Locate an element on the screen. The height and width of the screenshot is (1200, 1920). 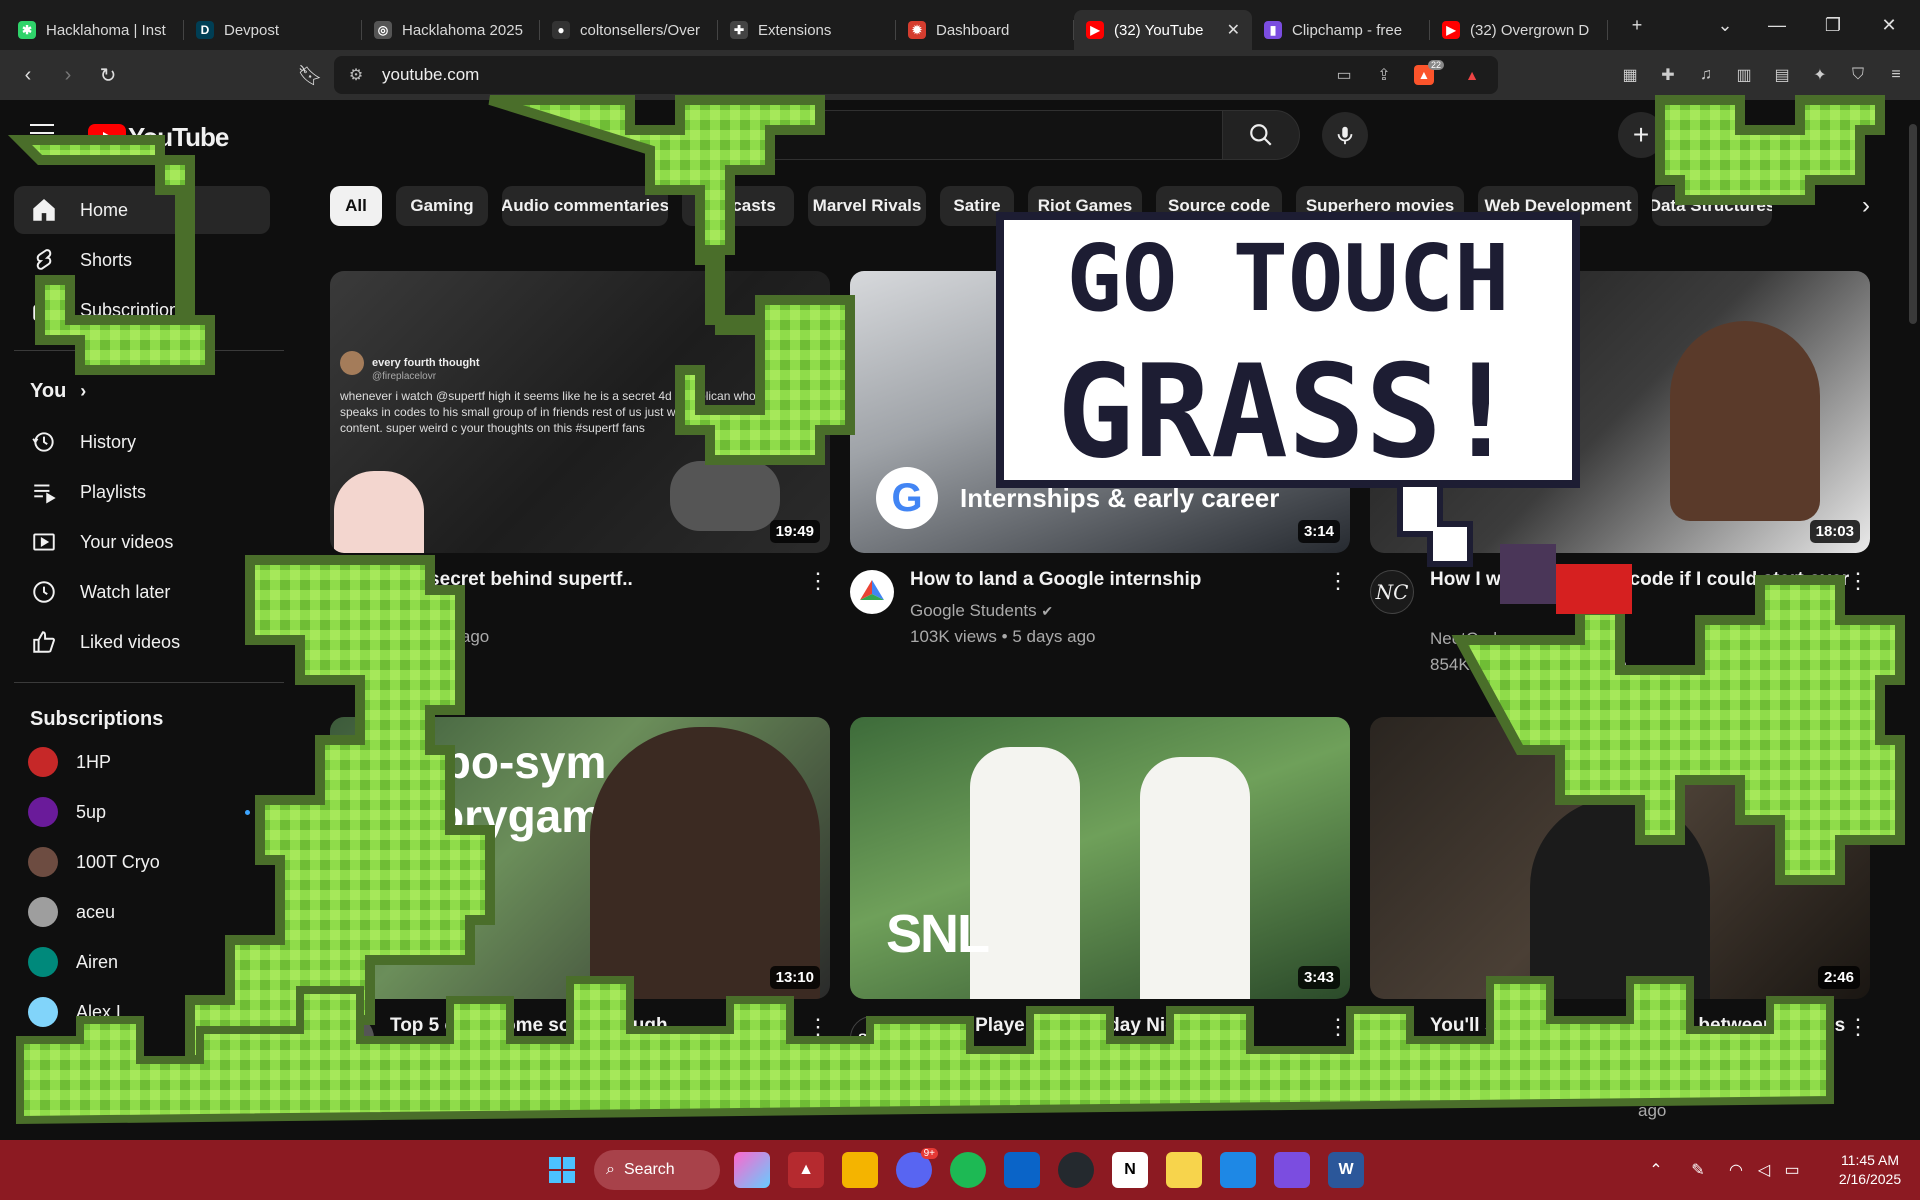
sidebar-toggle-icon: ▥ is located at coordinates (1744, 75).